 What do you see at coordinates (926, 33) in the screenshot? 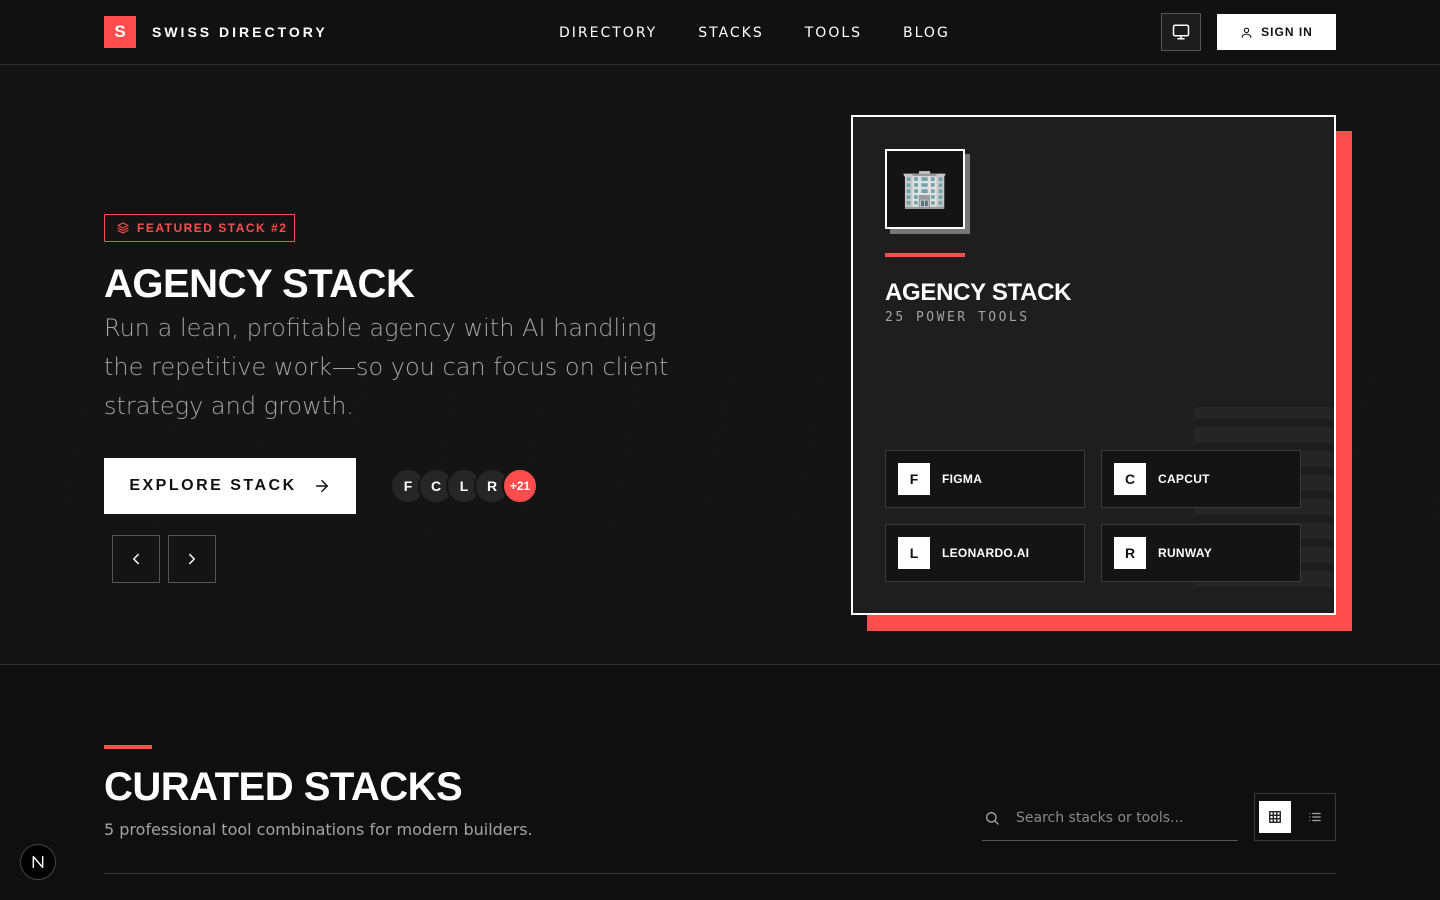
I see `nav-link-blog: BLOG` at bounding box center [926, 33].